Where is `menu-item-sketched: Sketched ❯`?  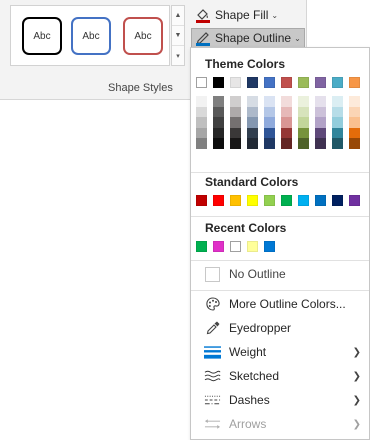 menu-item-sketched: Sketched ❯ is located at coordinates (280, 376).